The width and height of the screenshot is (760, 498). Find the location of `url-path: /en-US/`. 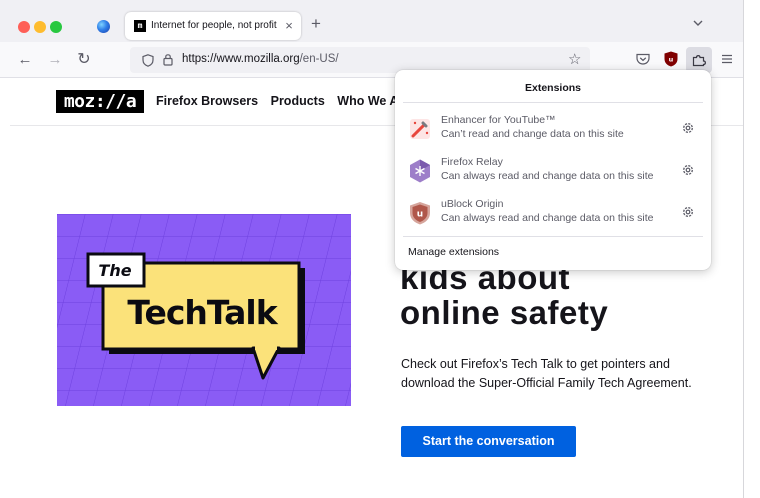

url-path: /en-US/ is located at coordinates (319, 59).